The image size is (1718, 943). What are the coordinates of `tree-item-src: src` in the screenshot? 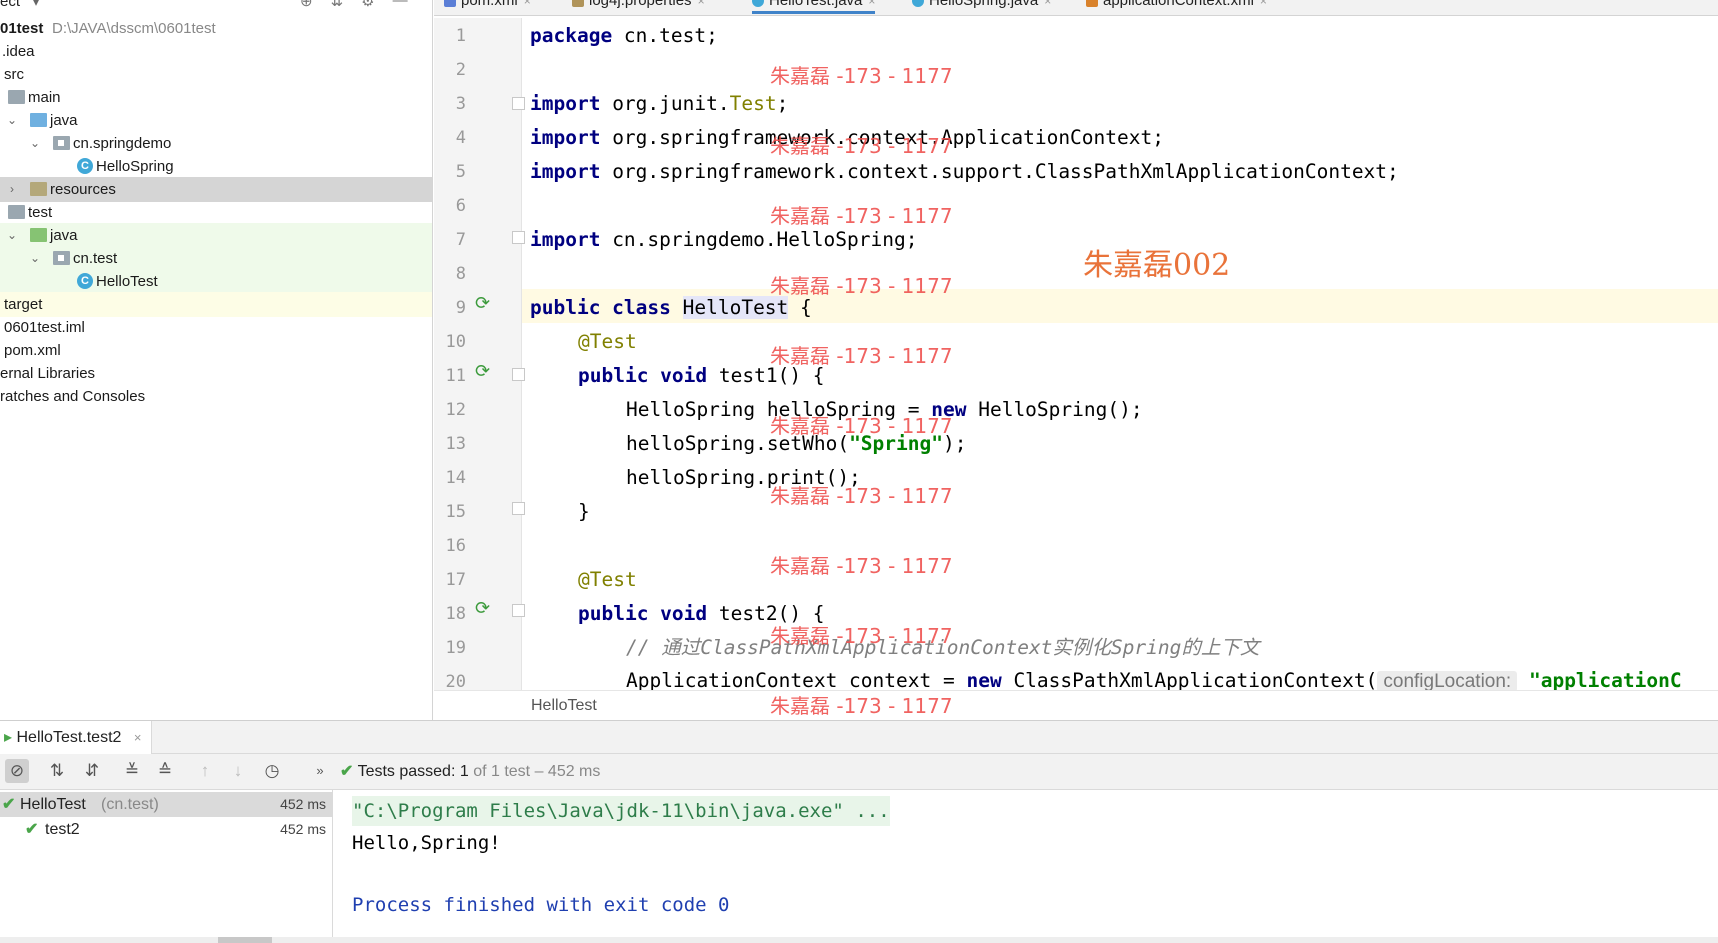 It's located at (216, 74).